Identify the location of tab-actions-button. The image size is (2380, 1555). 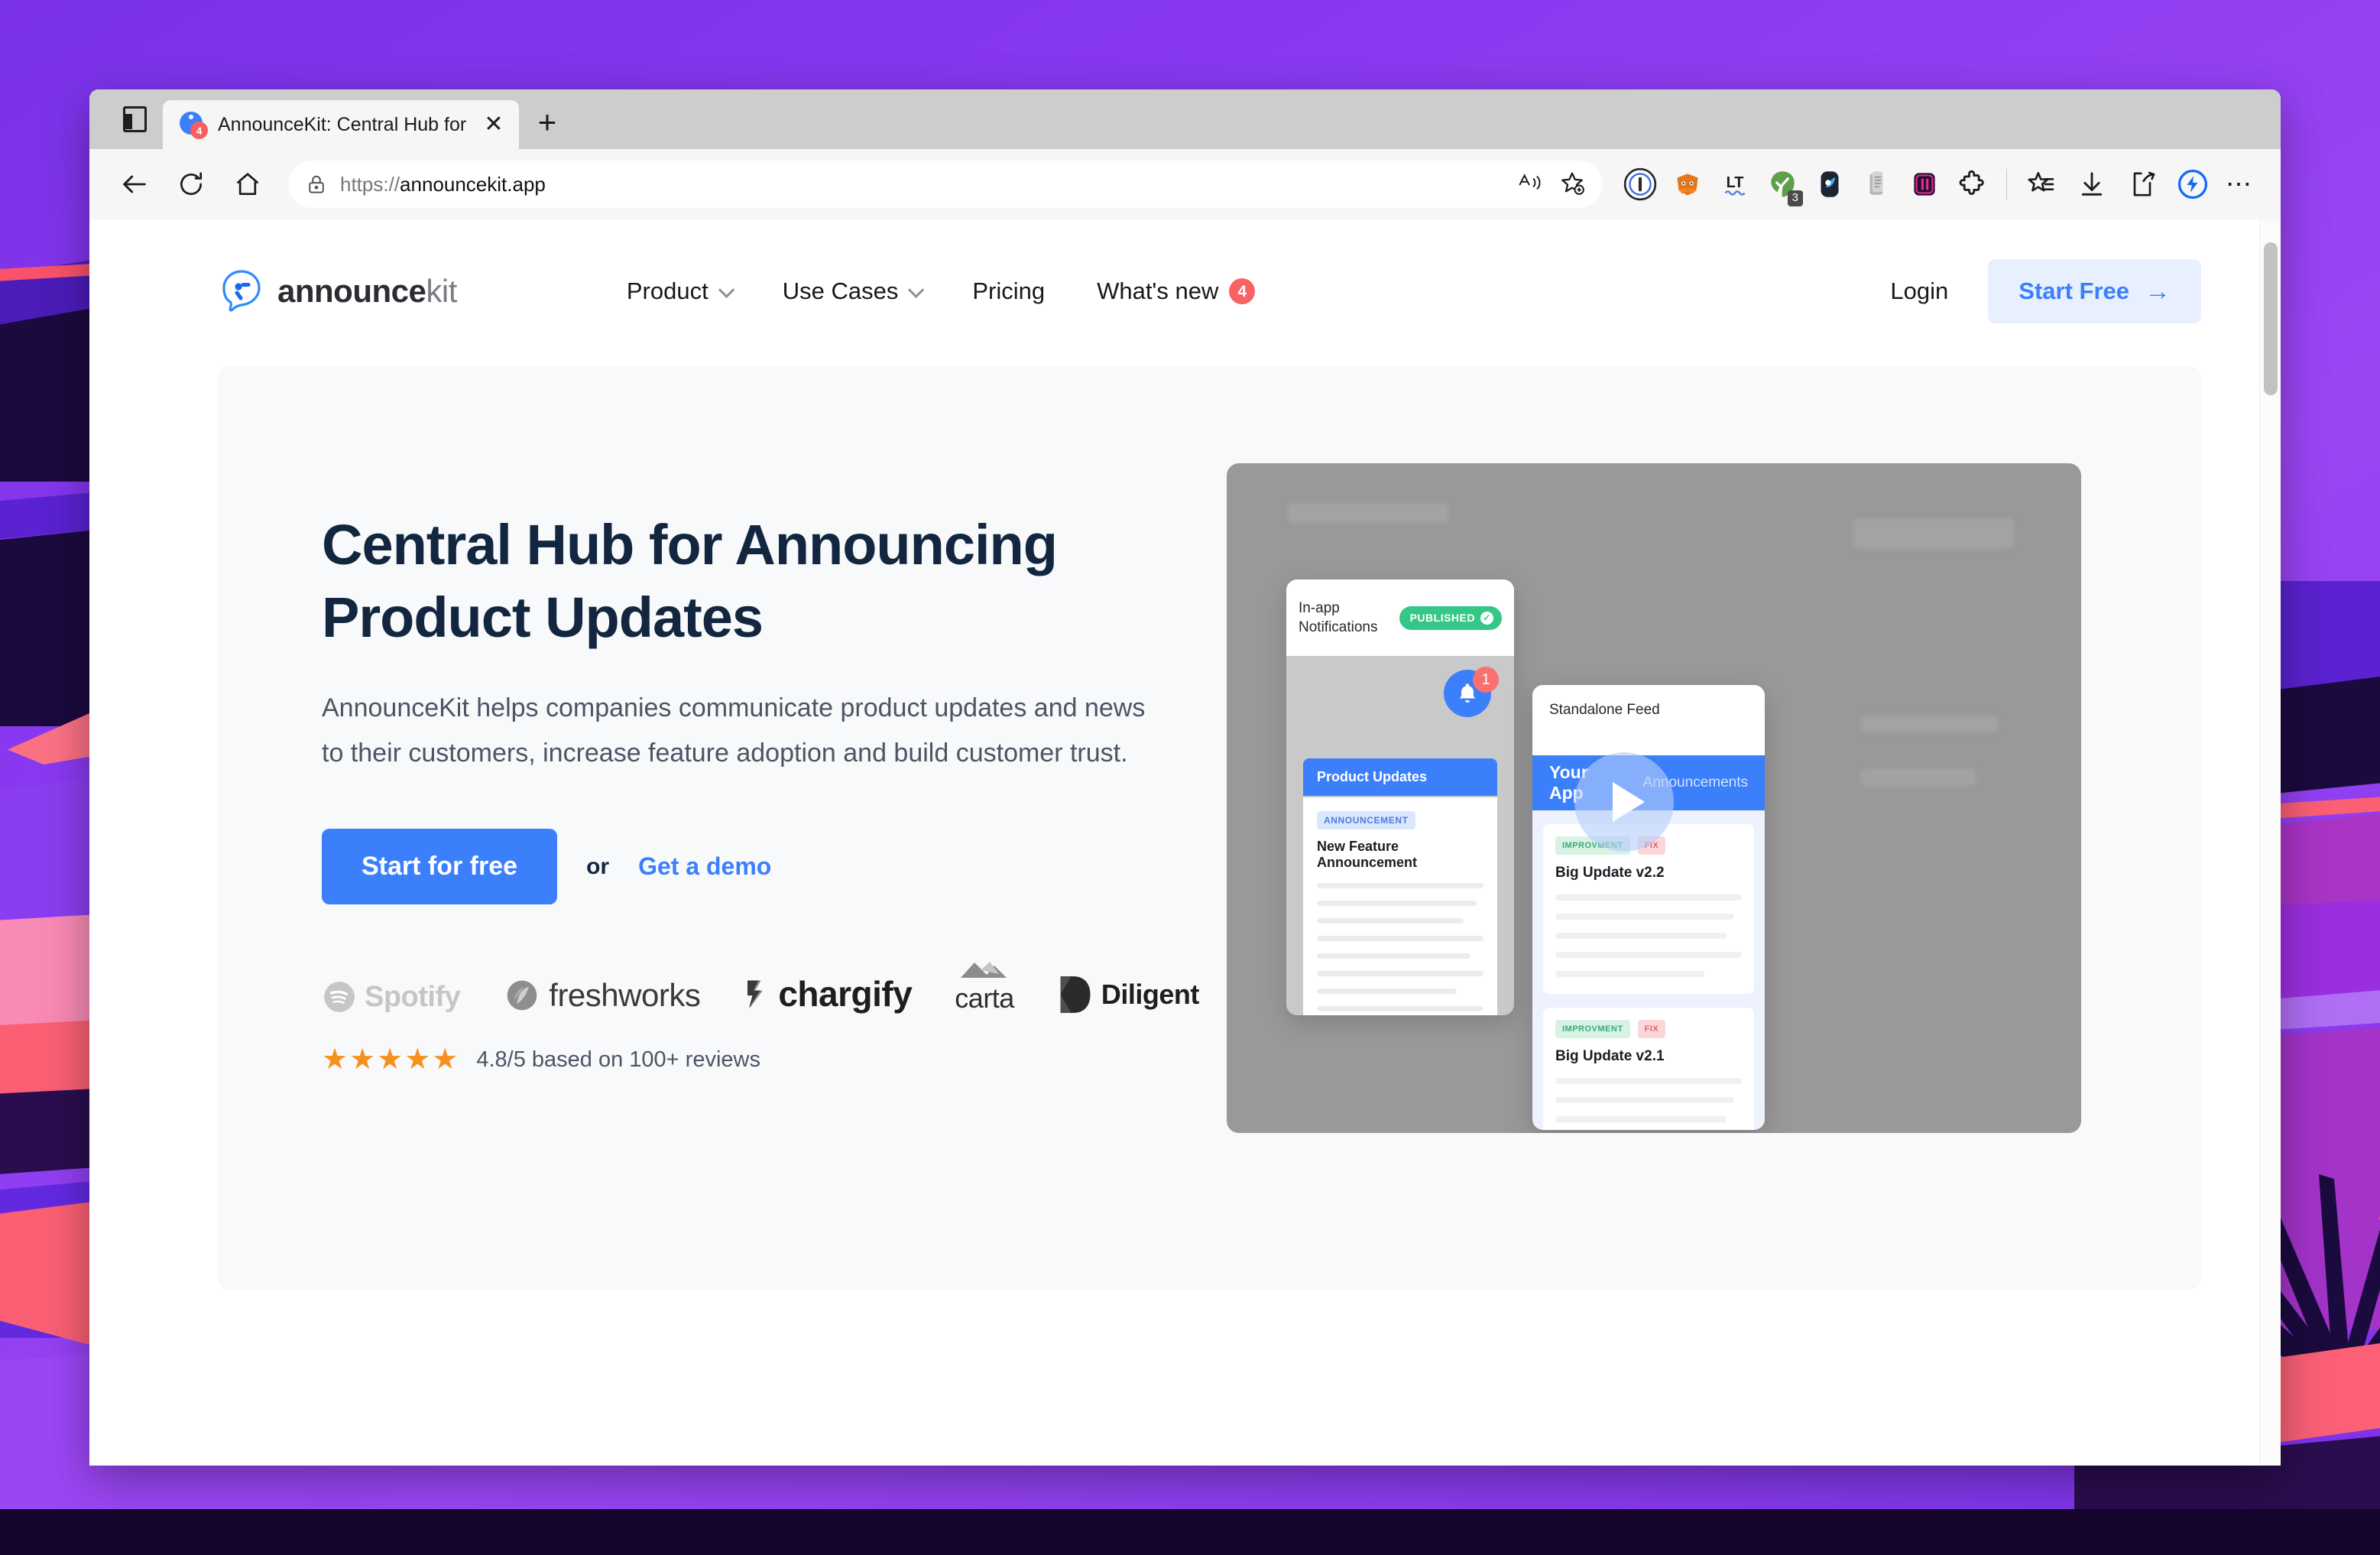
(134, 119).